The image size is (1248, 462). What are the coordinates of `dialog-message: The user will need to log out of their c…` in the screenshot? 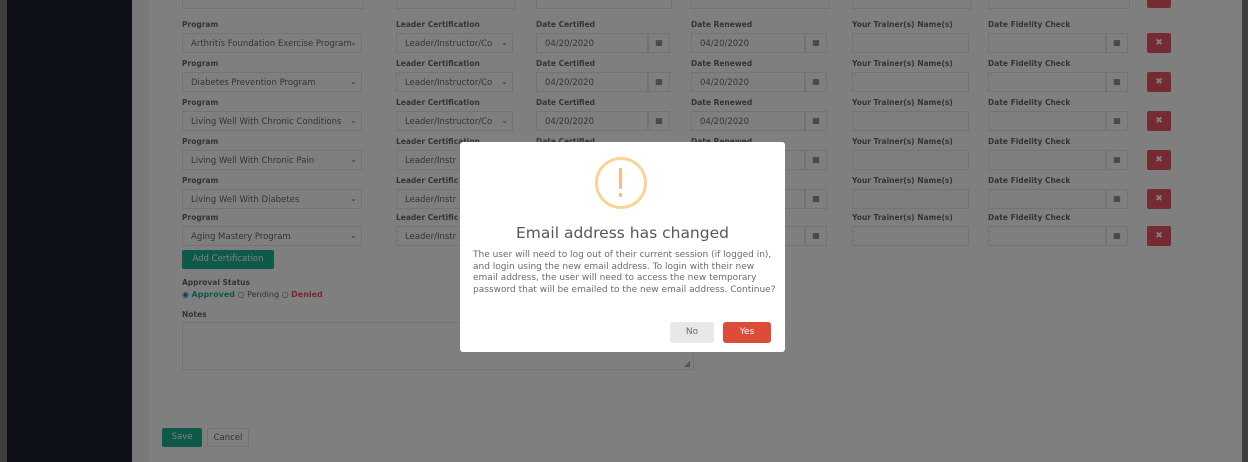 It's located at (624, 272).